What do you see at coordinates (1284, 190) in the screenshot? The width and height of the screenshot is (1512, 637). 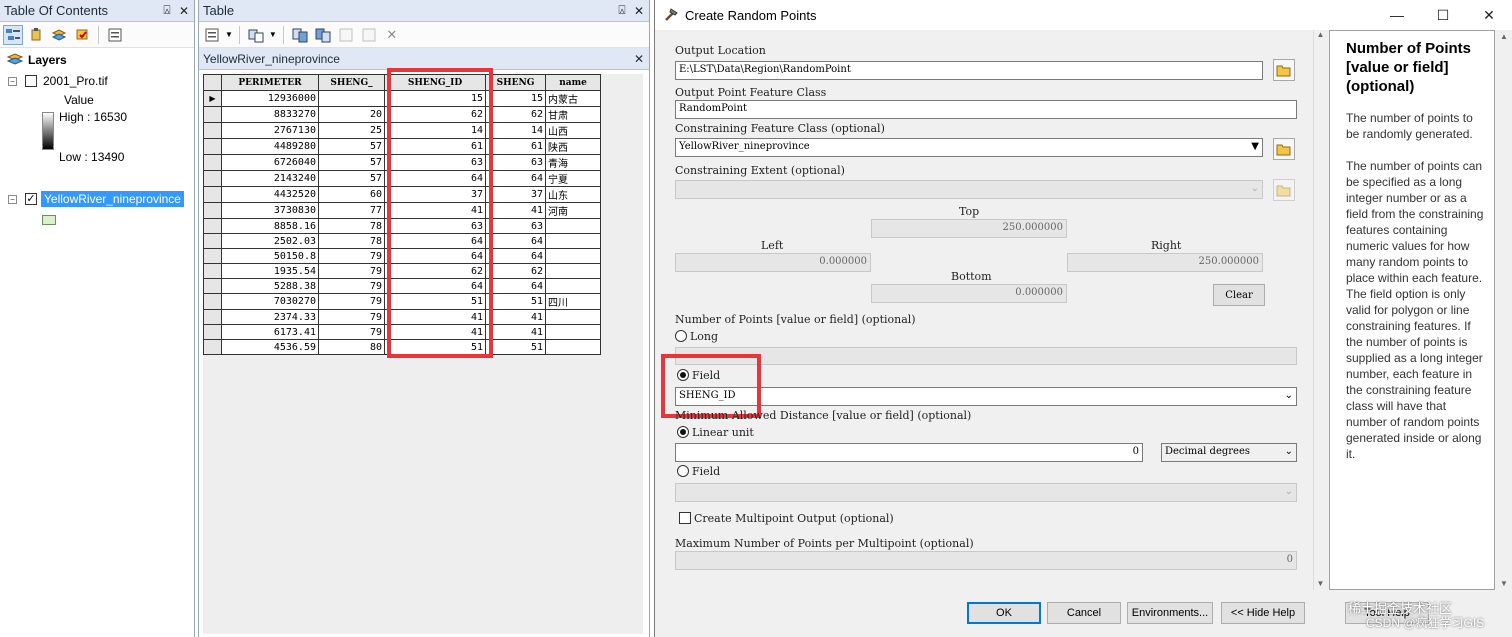 I see `browse-extent-button` at bounding box center [1284, 190].